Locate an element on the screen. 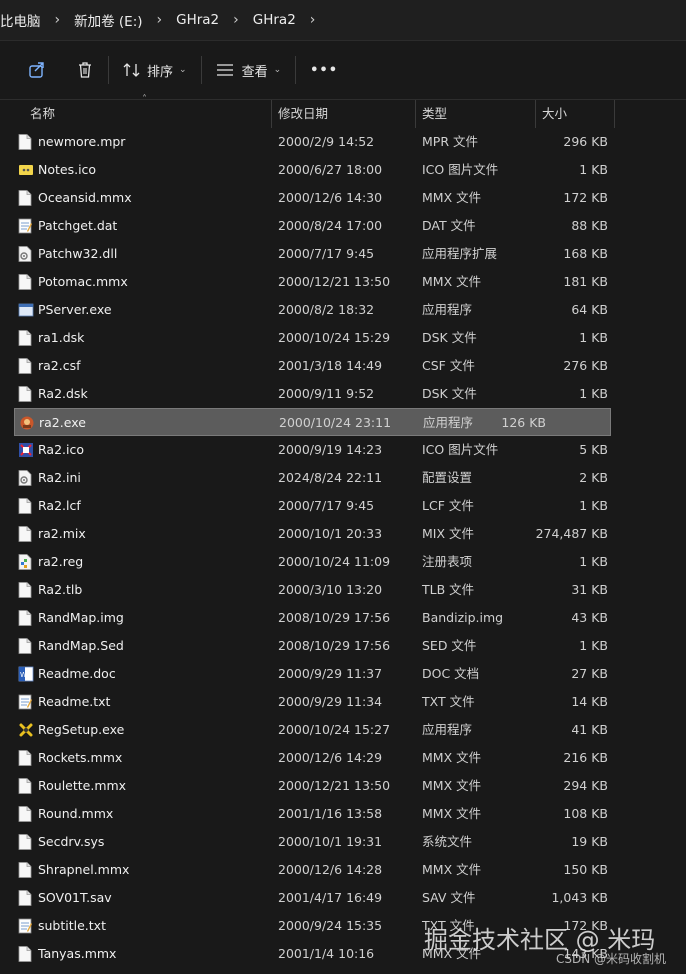  file-type: DAT 文件 is located at coordinates (449, 225).